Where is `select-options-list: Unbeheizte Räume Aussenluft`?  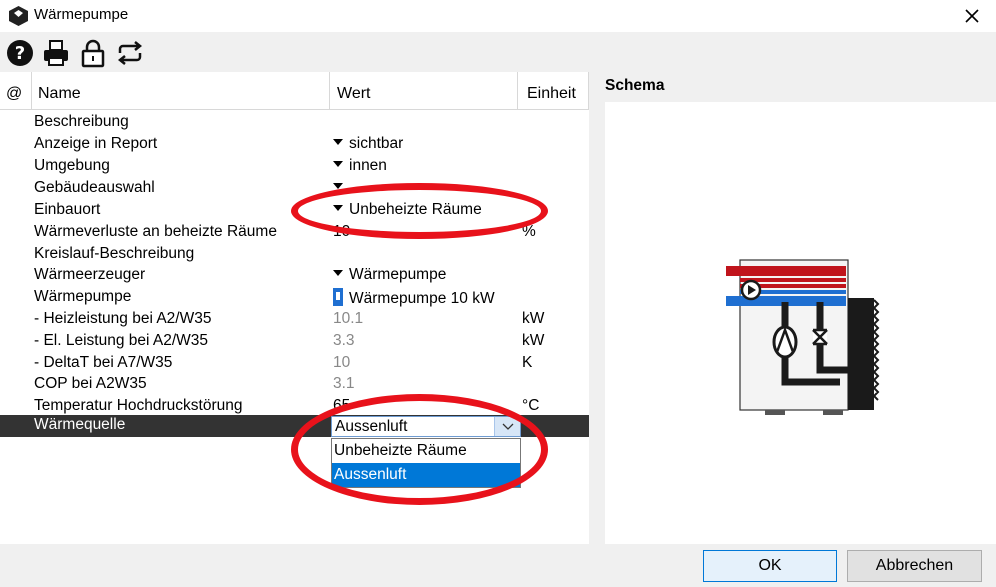 select-options-list: Unbeheizte Räume Aussenluft is located at coordinates (426, 463).